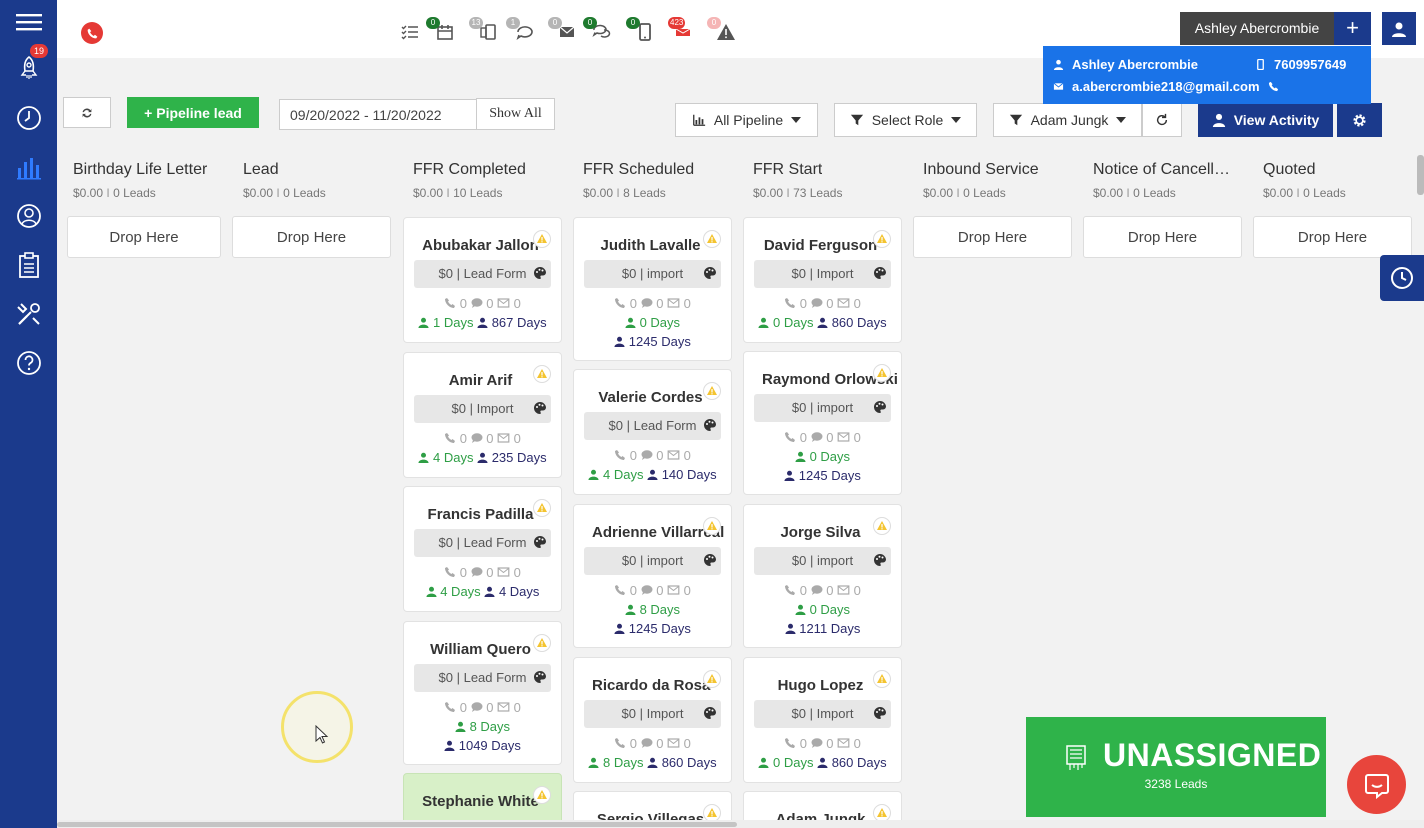 Image resolution: width=1424 pixels, height=828 pixels. I want to click on timer-icon, so click(28, 118).